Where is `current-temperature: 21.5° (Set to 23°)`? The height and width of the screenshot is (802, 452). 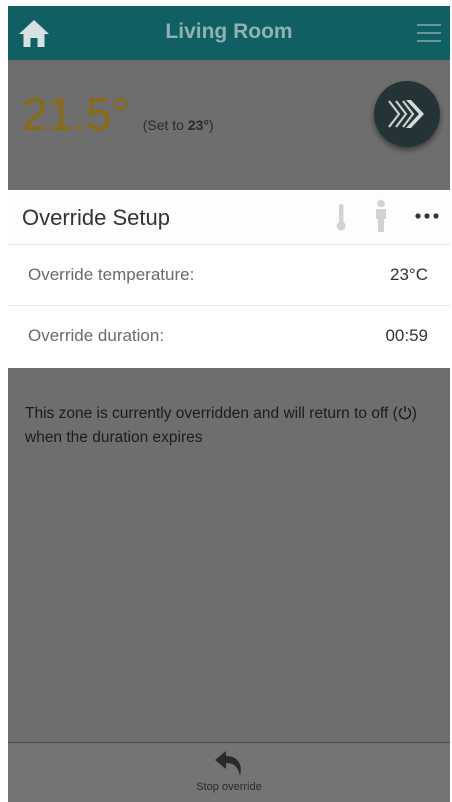
current-temperature: 21.5° (Set to 23°) is located at coordinates (118, 119).